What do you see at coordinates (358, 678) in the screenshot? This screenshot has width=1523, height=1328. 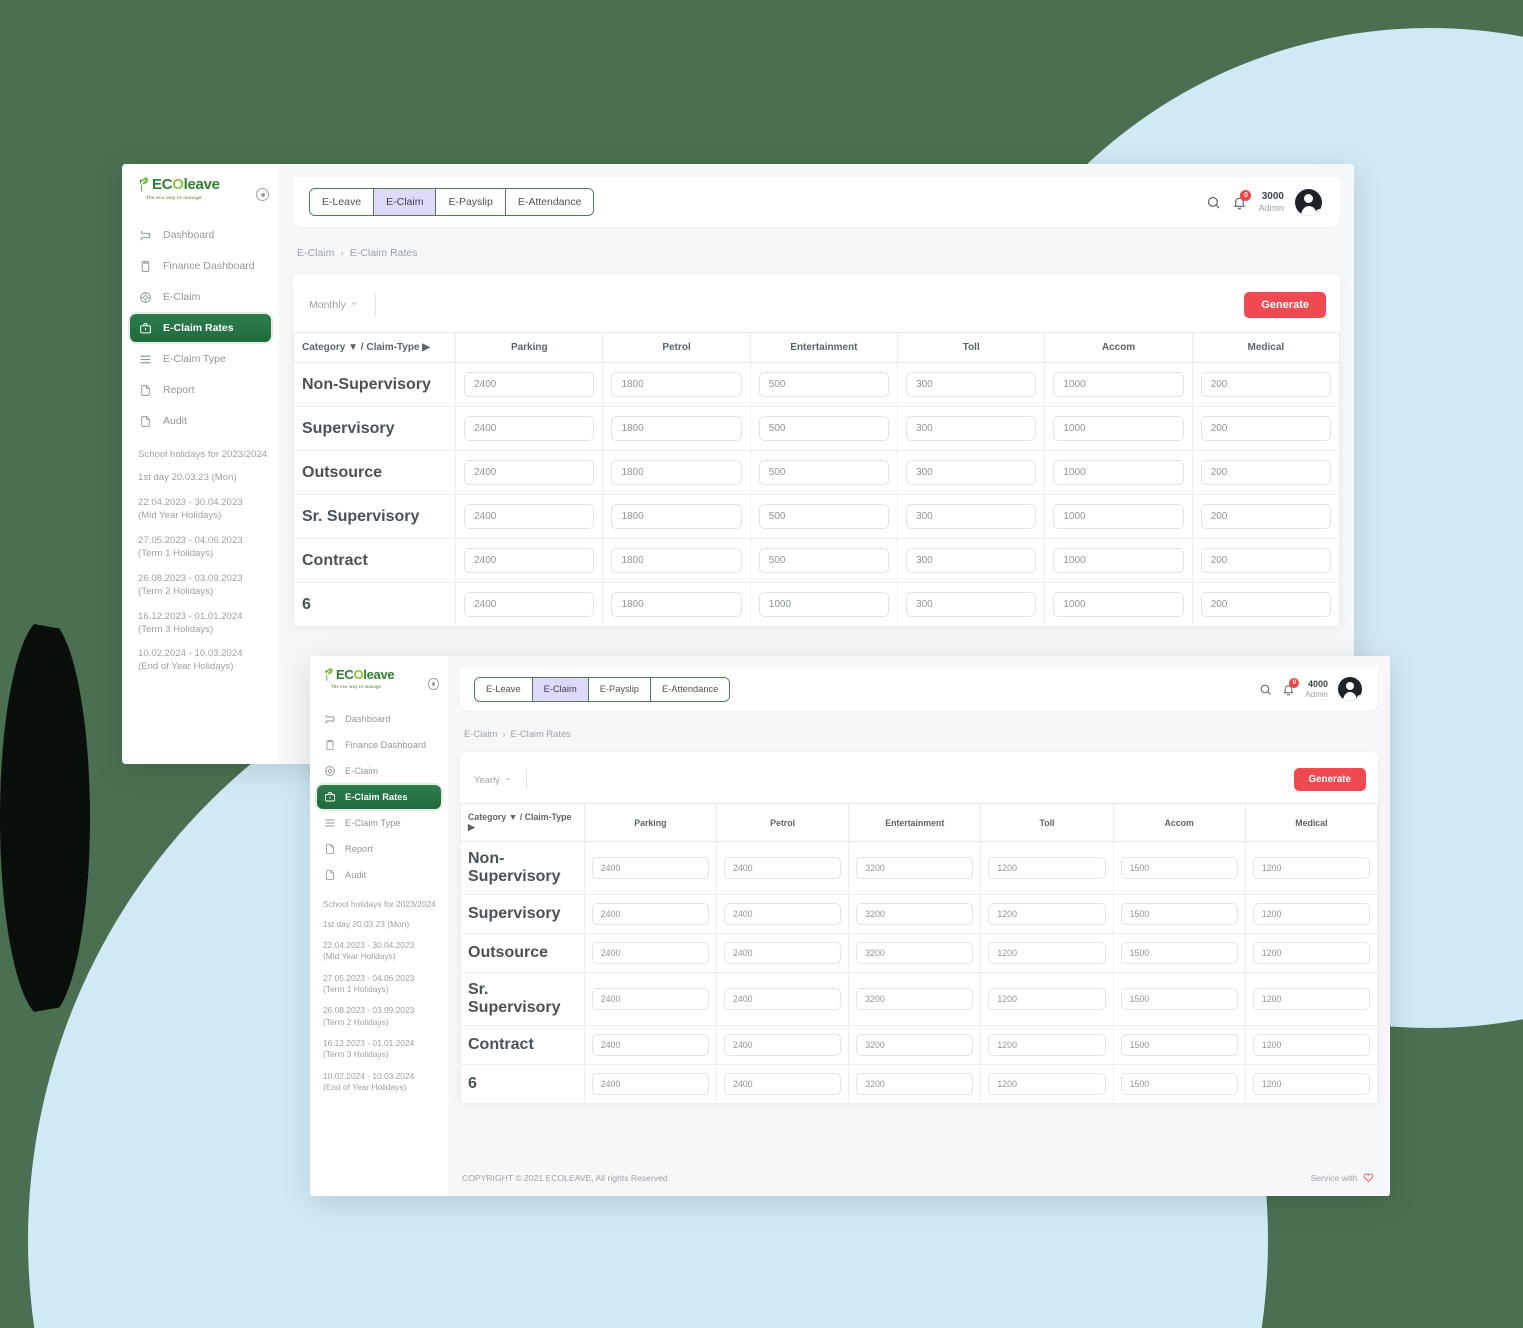 I see `app-logo: ECOleave The eco way to manage` at bounding box center [358, 678].